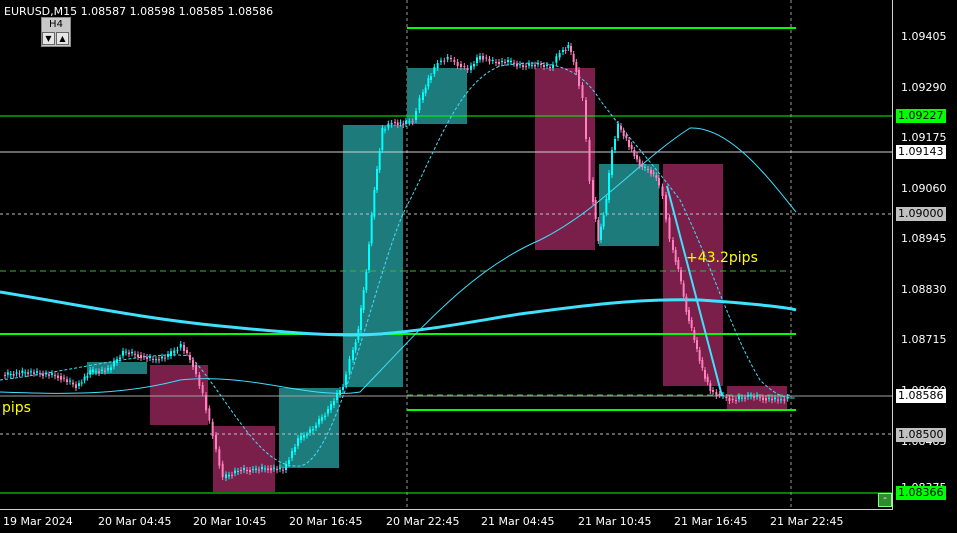 This screenshot has height=533, width=957. What do you see at coordinates (921, 396) in the screenshot?
I see `current-price-tag: 1.08586` at bounding box center [921, 396].